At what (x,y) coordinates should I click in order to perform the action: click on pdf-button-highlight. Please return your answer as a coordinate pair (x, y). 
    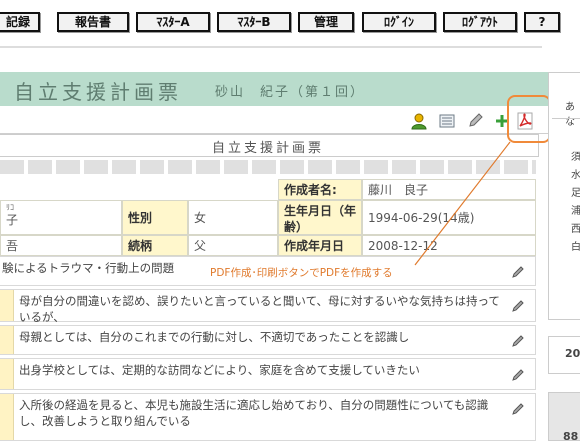
    Looking at the image, I should click on (529, 119).